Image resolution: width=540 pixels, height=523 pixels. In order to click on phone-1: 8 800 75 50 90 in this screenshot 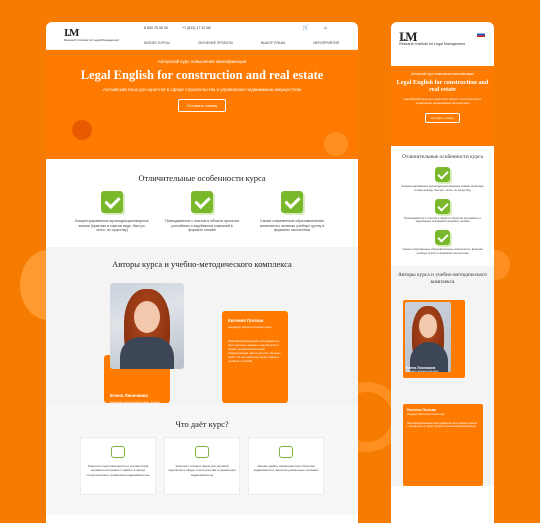, I will do `click(156, 28)`.